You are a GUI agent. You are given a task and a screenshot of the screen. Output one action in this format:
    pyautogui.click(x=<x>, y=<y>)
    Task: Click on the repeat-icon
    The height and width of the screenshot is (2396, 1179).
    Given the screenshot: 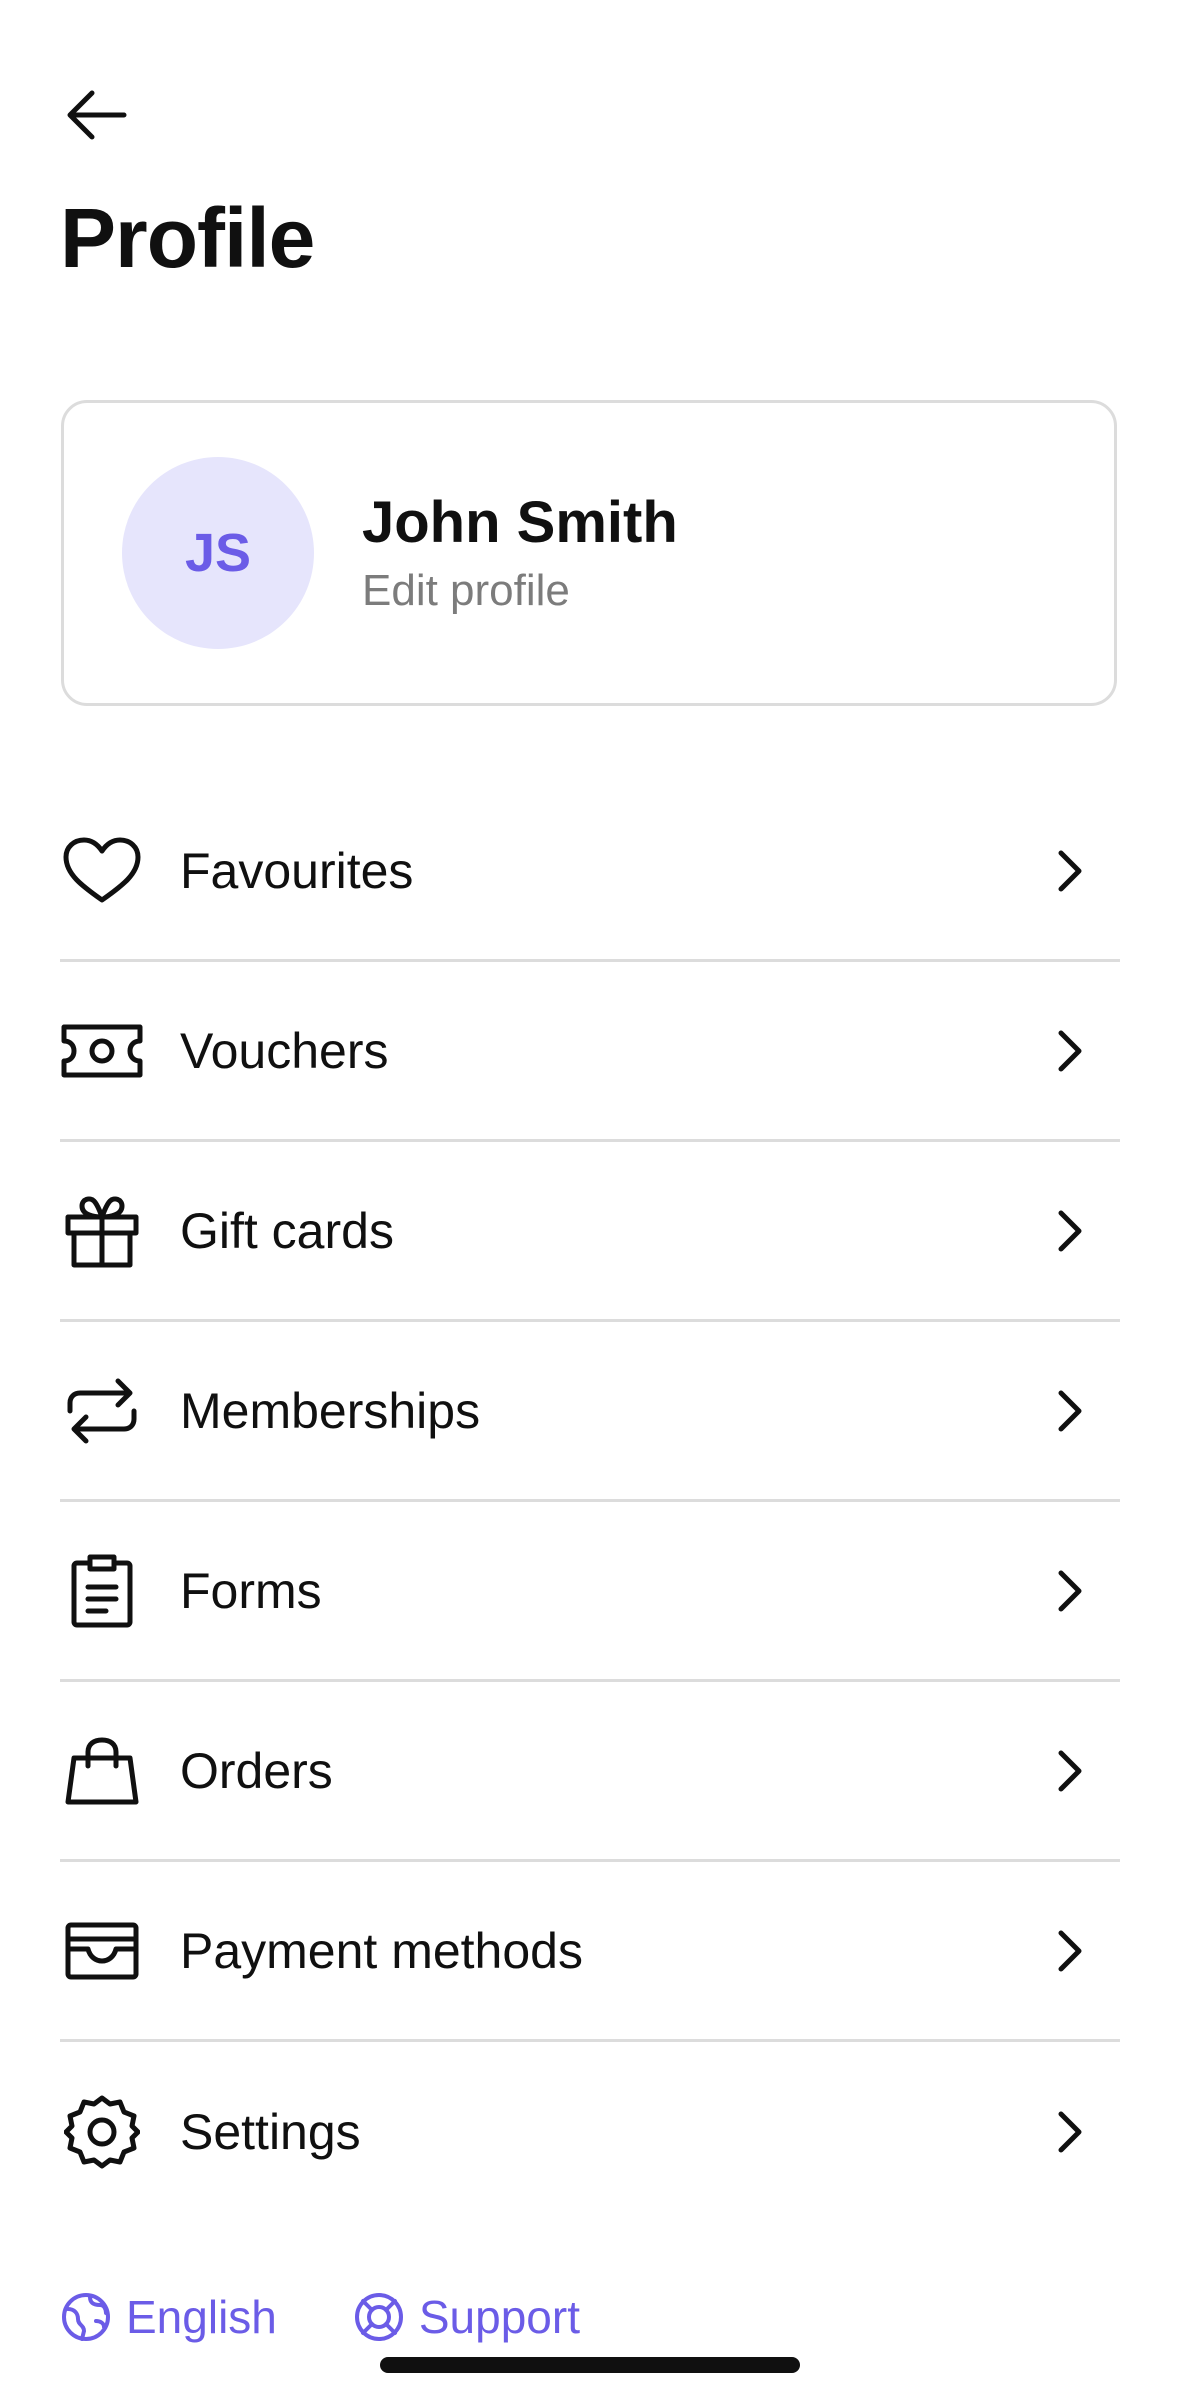 What is the action you would take?
    pyautogui.click(x=102, y=1411)
    